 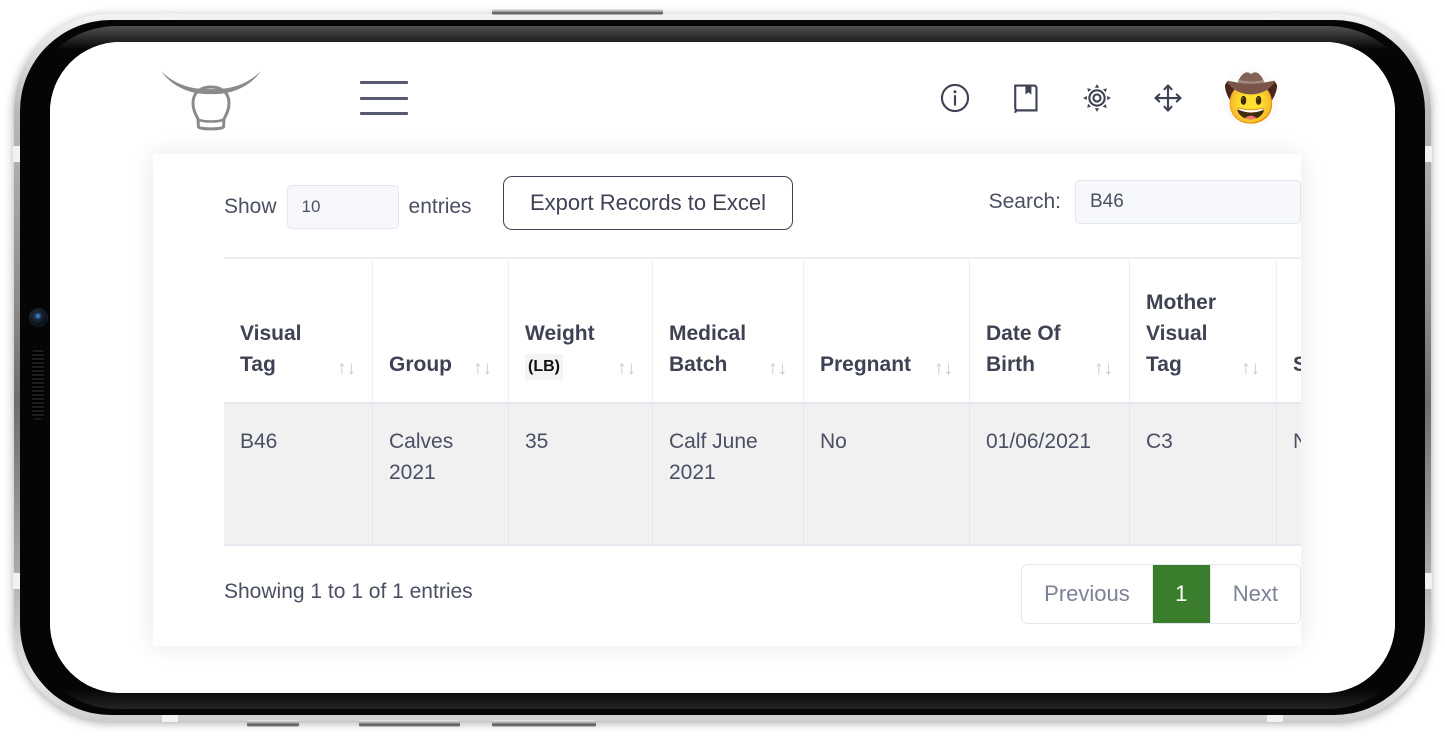 What do you see at coordinates (1297, 364) in the screenshot?
I see `column-header-label: S` at bounding box center [1297, 364].